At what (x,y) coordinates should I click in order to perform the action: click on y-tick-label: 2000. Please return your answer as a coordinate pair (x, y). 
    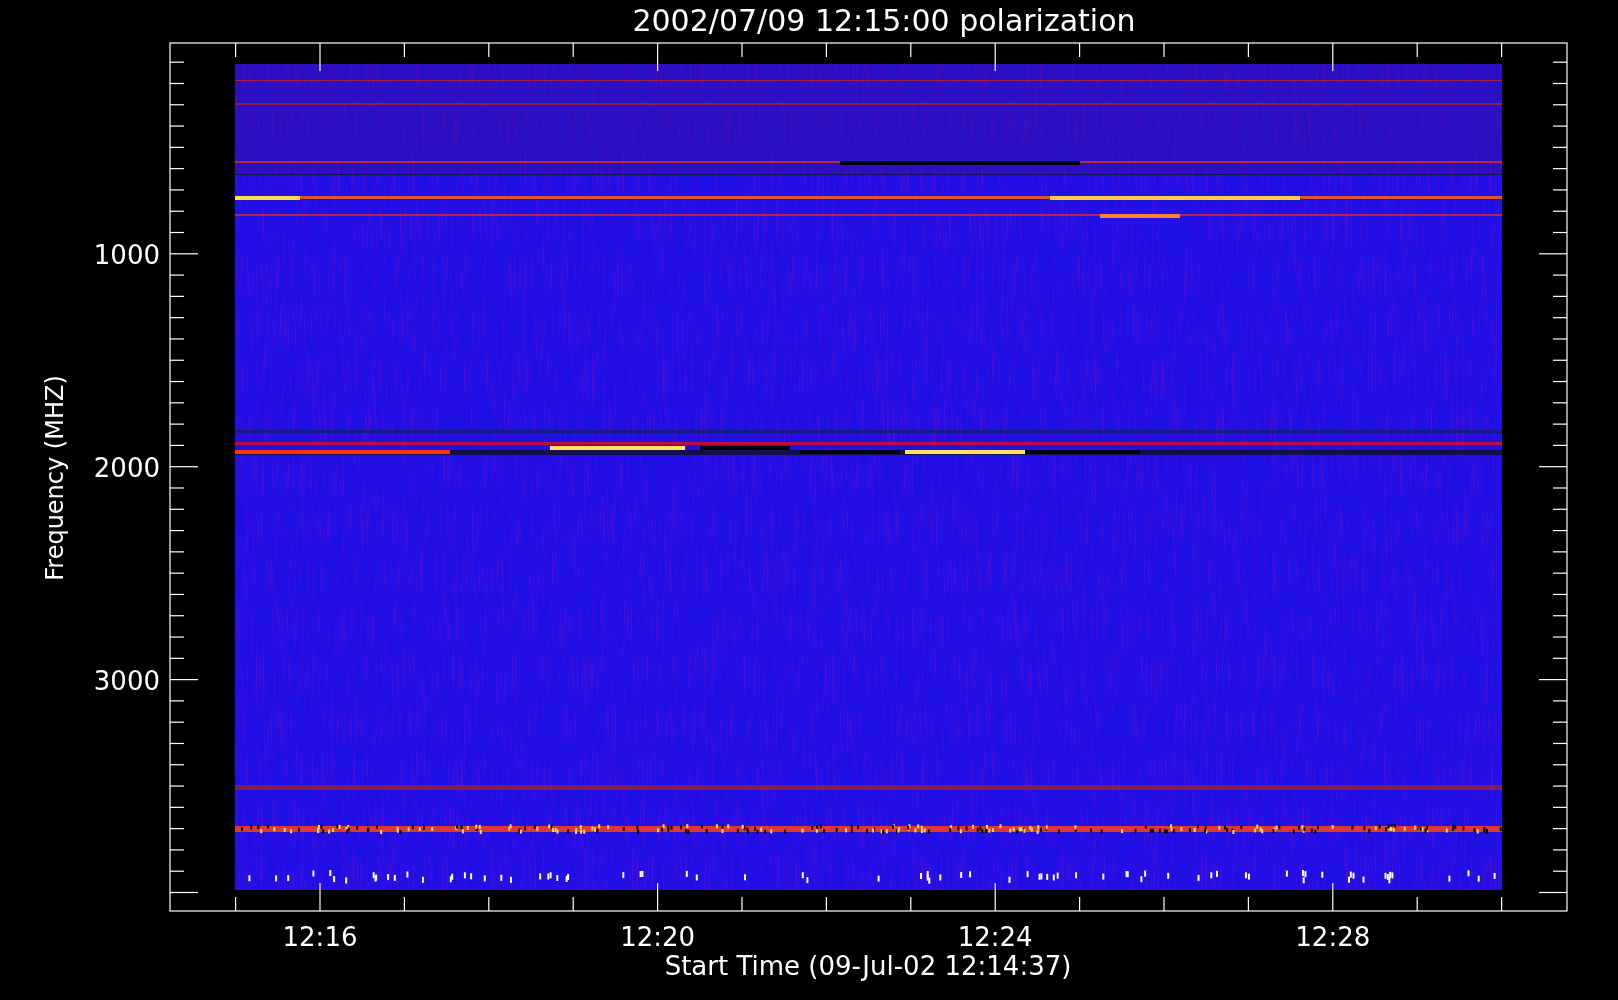
    Looking at the image, I should click on (126, 467).